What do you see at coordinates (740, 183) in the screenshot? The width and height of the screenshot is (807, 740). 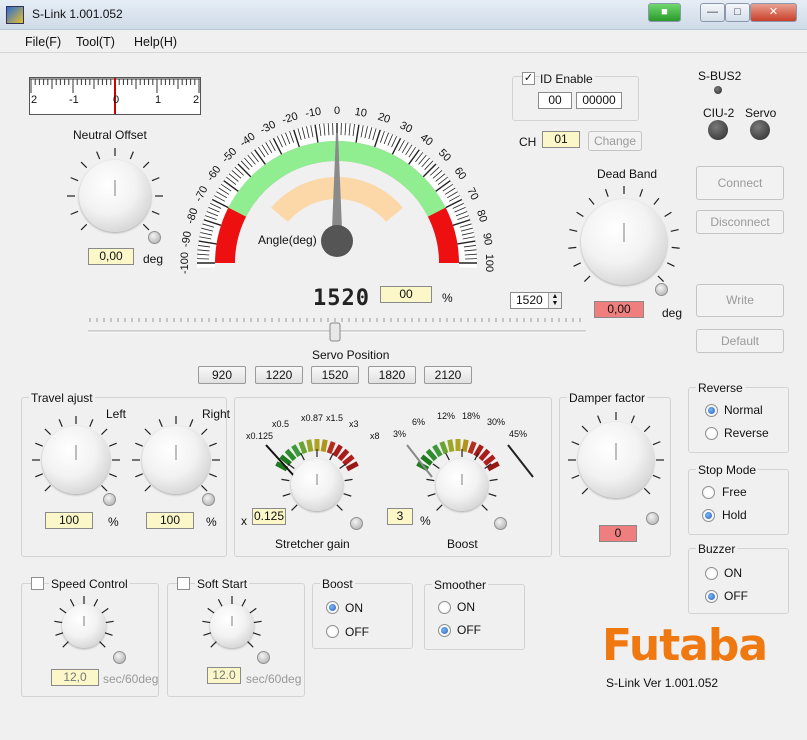 I see `connect-button: Connect` at bounding box center [740, 183].